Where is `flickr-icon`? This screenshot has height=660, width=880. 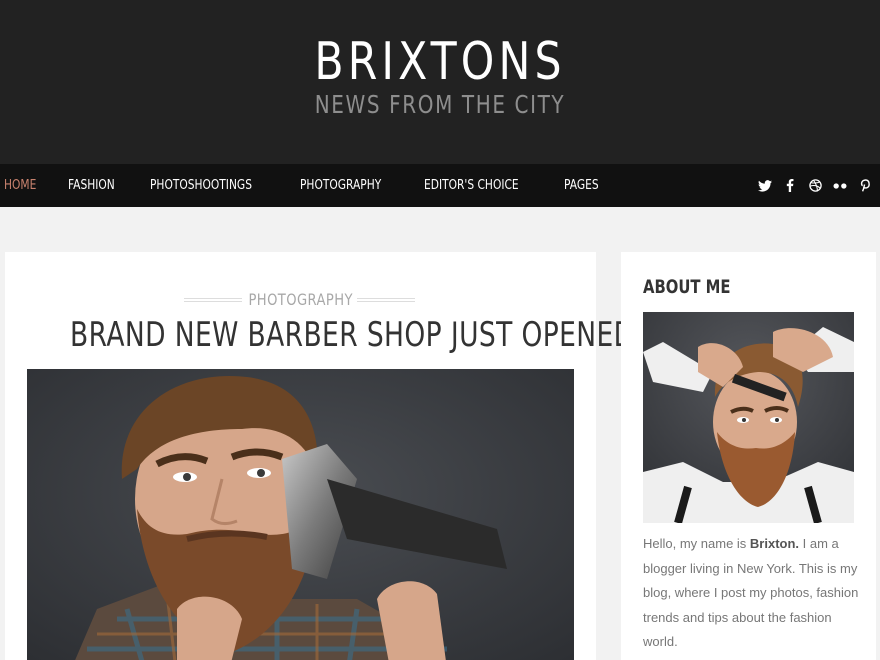 flickr-icon is located at coordinates (840, 186).